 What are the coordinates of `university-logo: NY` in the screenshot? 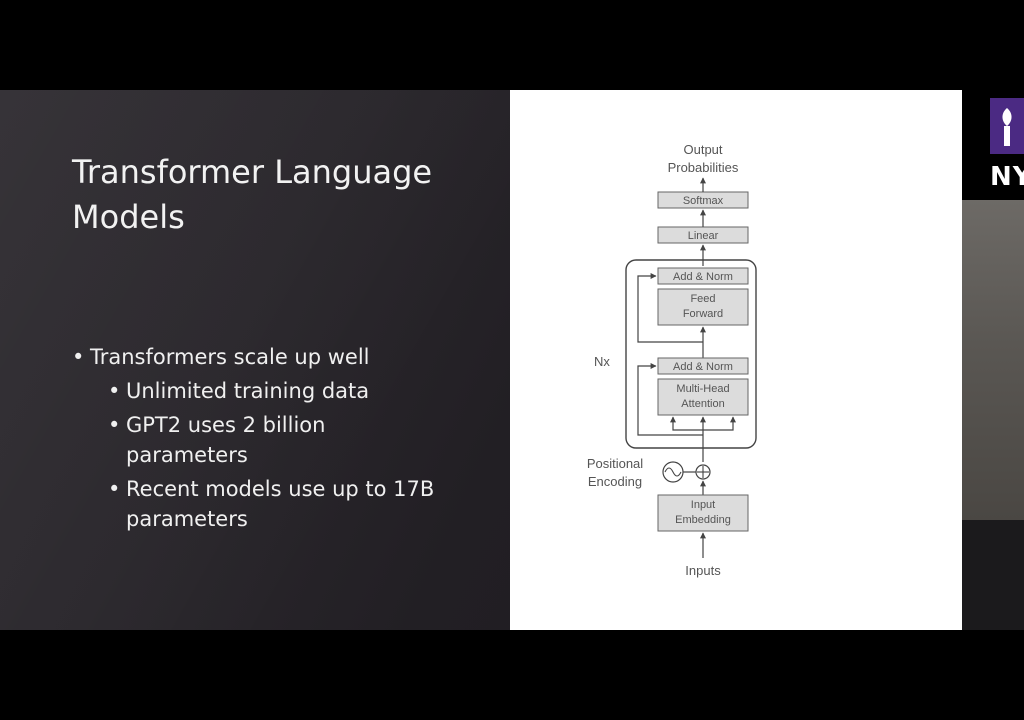 It's located at (993, 145).